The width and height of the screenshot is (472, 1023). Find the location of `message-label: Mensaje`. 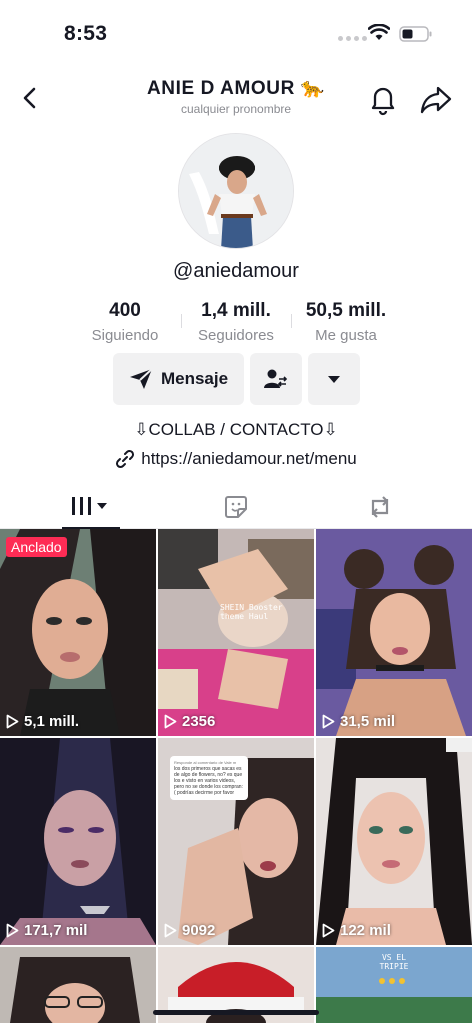

message-label: Mensaje is located at coordinates (194, 378).